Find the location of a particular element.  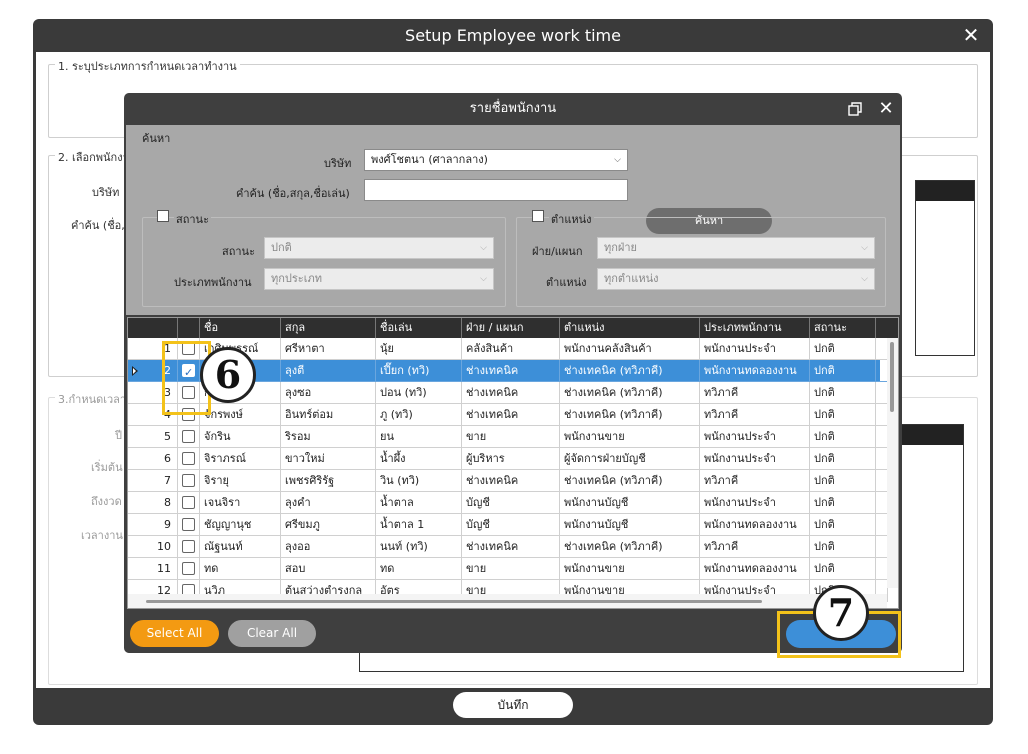

header-nickname: ชื่อเล่น is located at coordinates (419, 328).